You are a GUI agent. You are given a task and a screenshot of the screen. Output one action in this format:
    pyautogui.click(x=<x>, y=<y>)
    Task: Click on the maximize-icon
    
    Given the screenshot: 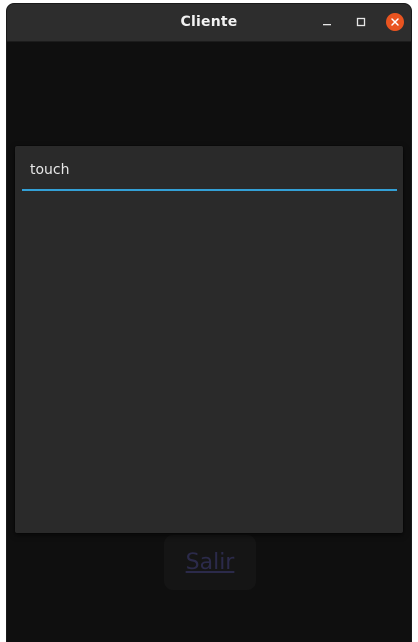 What is the action you would take?
    pyautogui.click(x=361, y=22)
    